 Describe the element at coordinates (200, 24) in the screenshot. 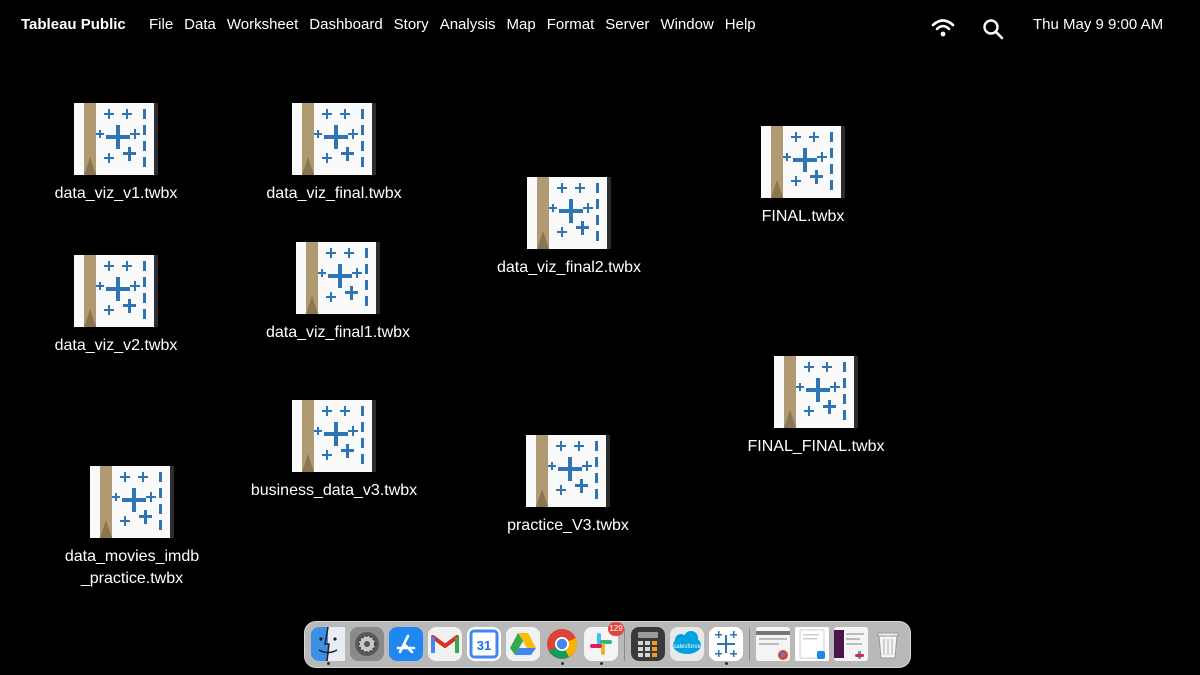

I see `menu-data: Data` at that location.